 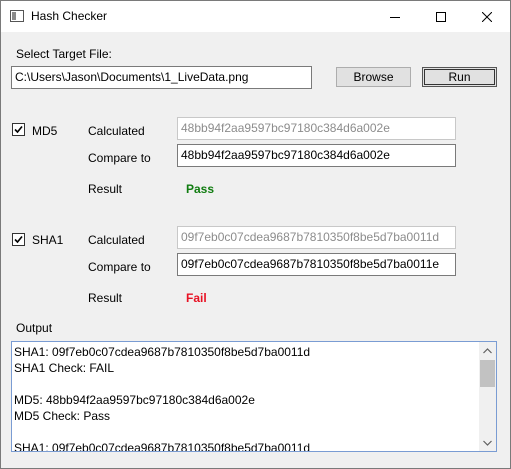 What do you see at coordinates (116, 240) in the screenshot?
I see `sha1-calculated-label: Calculated` at bounding box center [116, 240].